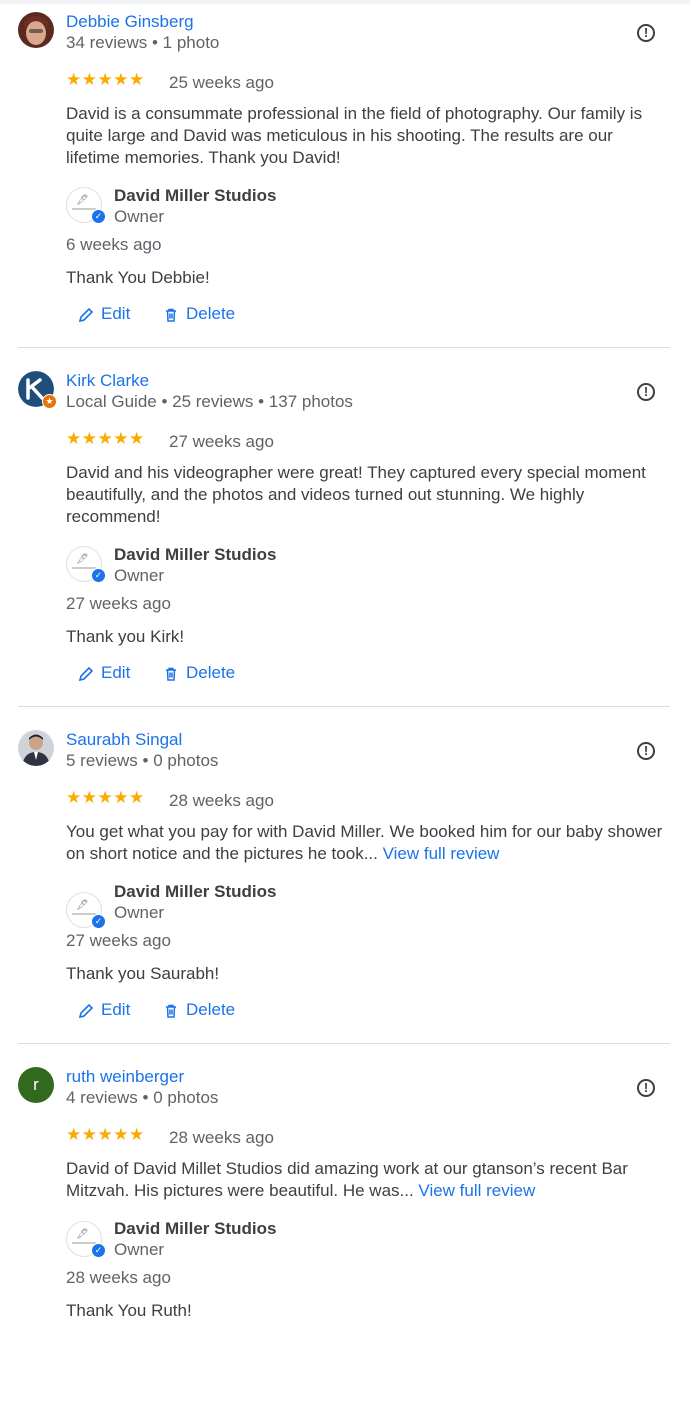 This screenshot has width=690, height=1413. What do you see at coordinates (143, 973) in the screenshot?
I see `reply-text: Thank you Saurabh!` at bounding box center [143, 973].